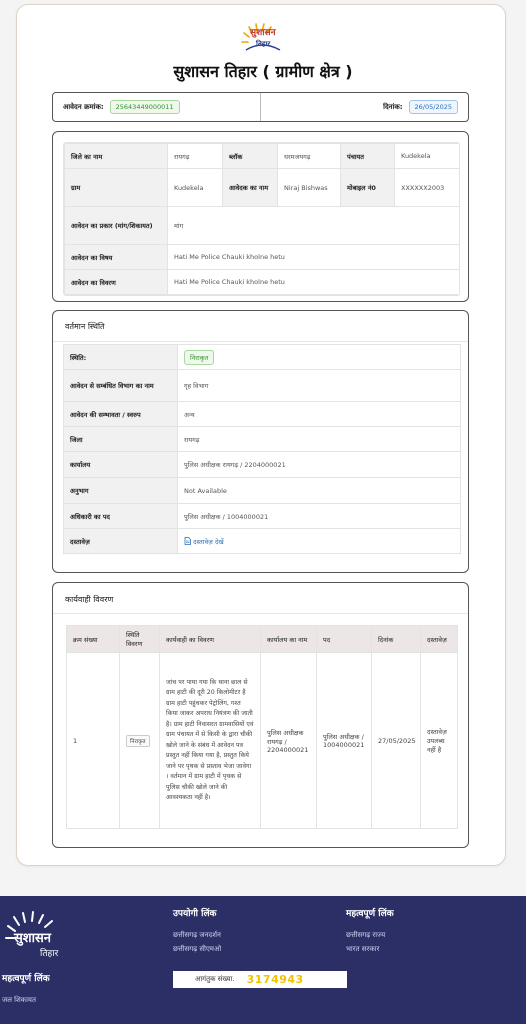  What do you see at coordinates (319, 385) in the screenshot?
I see `dept-value: गृह विभाग` at bounding box center [319, 385].